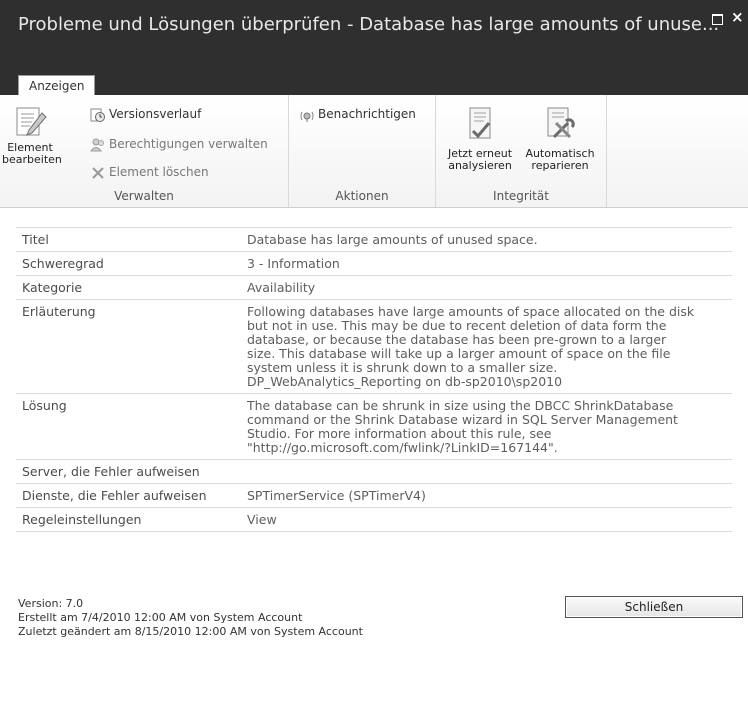  I want to click on notify-button: Benachrichtigen, so click(357, 114).